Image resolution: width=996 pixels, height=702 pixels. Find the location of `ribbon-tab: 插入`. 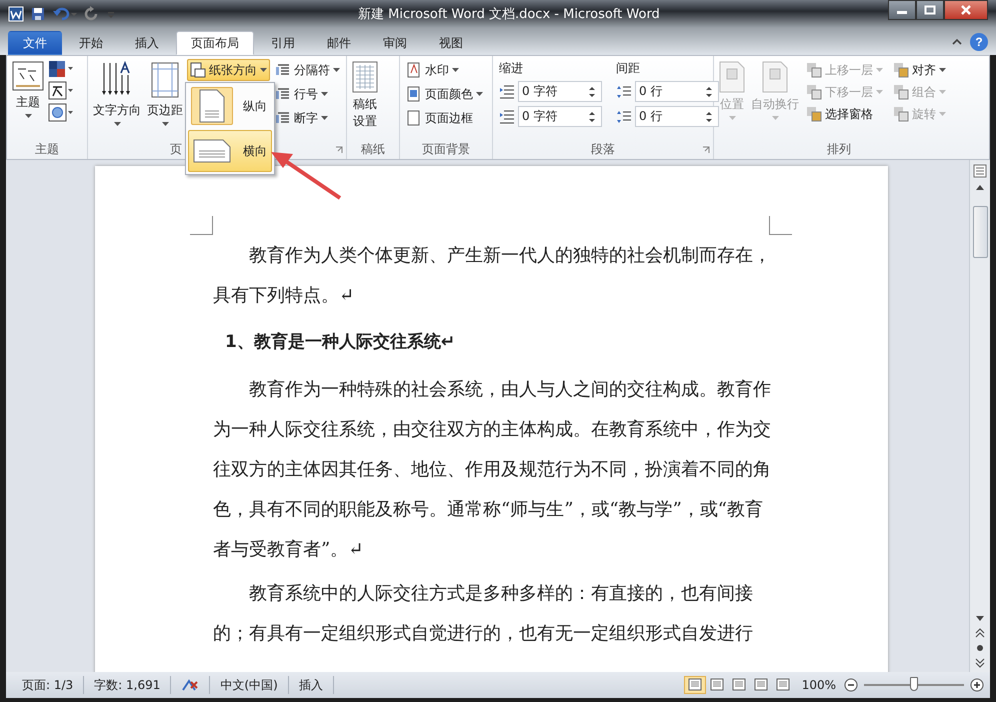

ribbon-tab: 插入 is located at coordinates (147, 43).